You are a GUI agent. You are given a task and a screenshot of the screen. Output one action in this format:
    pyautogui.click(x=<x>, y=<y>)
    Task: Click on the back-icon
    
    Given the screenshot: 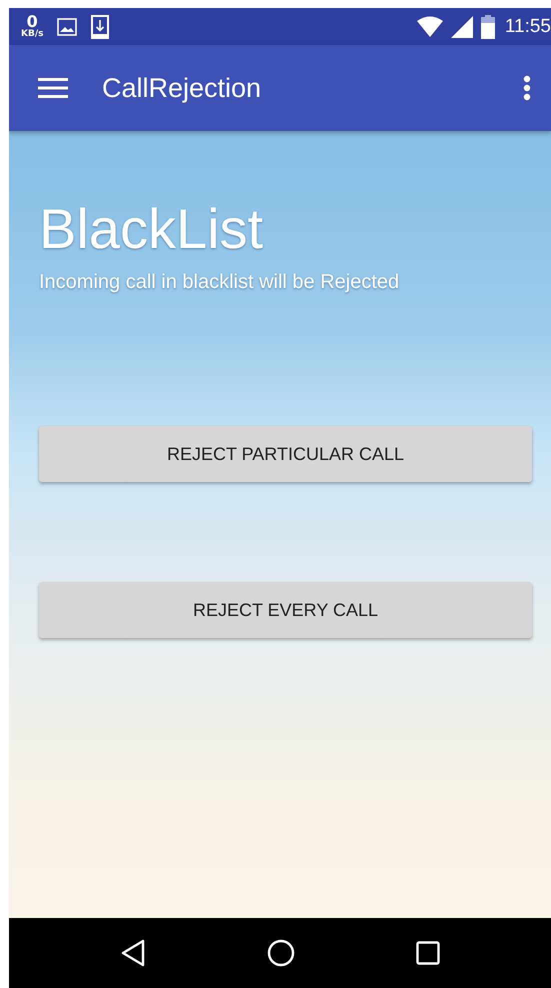 What is the action you would take?
    pyautogui.click(x=133, y=953)
    